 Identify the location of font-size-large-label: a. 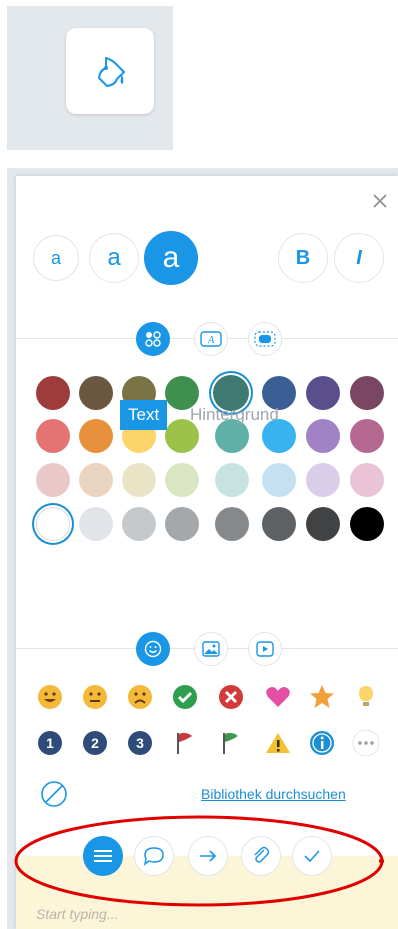
(171, 257).